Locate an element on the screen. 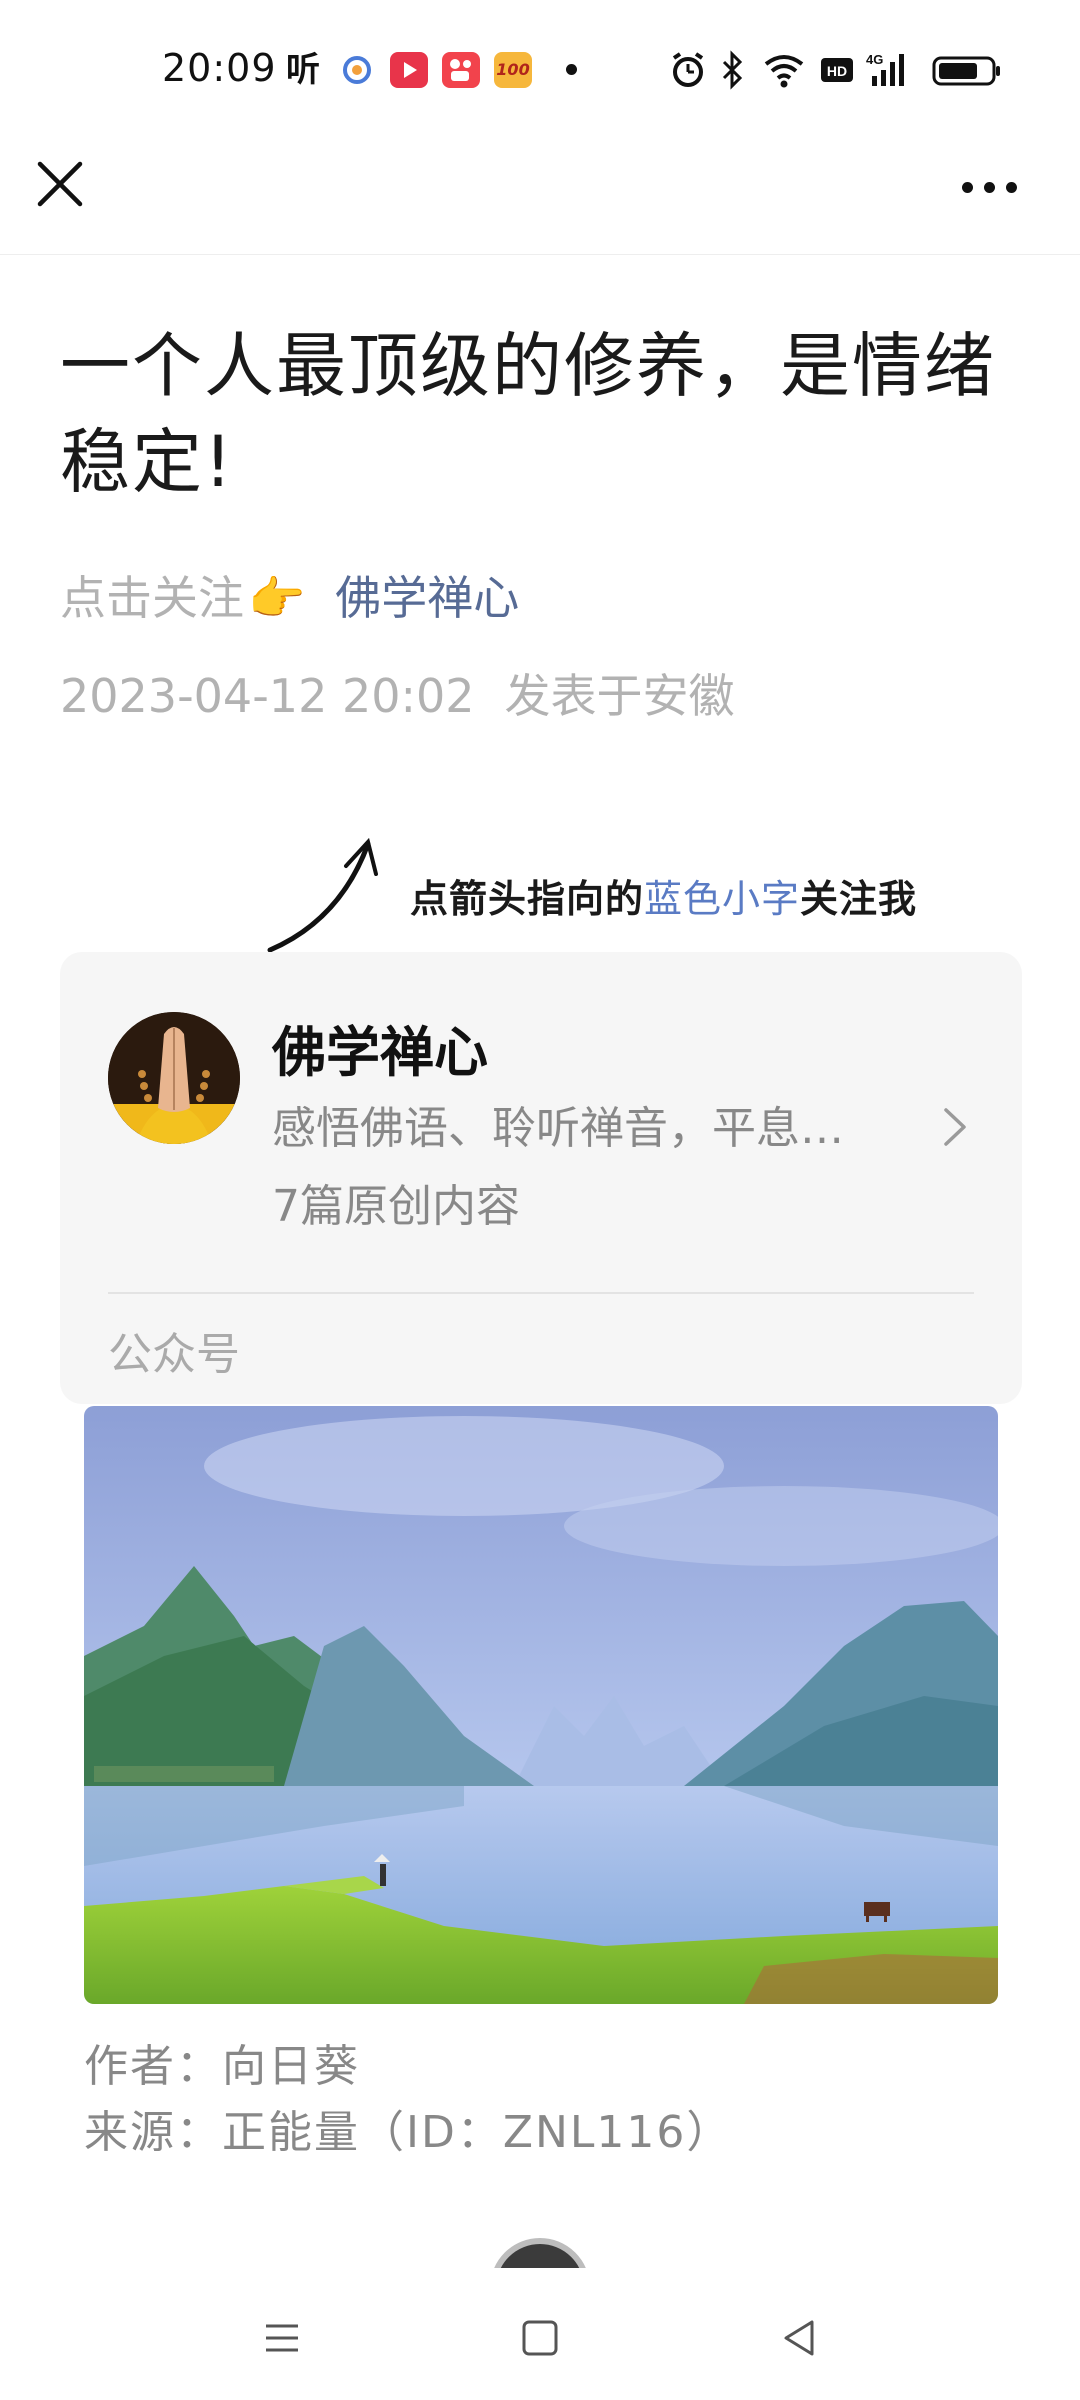 The height and width of the screenshot is (2400, 1080). more-button is located at coordinates (995, 187).